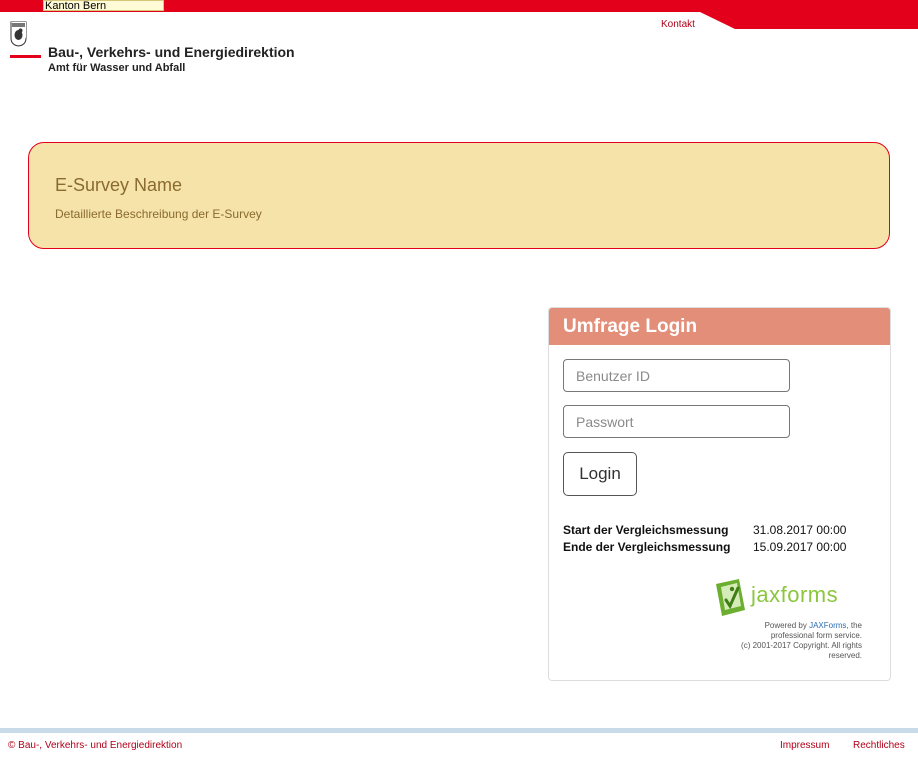 Image resolution: width=918 pixels, height=760 pixels. What do you see at coordinates (804, 745) in the screenshot?
I see `footer-impressum-link: Impressum` at bounding box center [804, 745].